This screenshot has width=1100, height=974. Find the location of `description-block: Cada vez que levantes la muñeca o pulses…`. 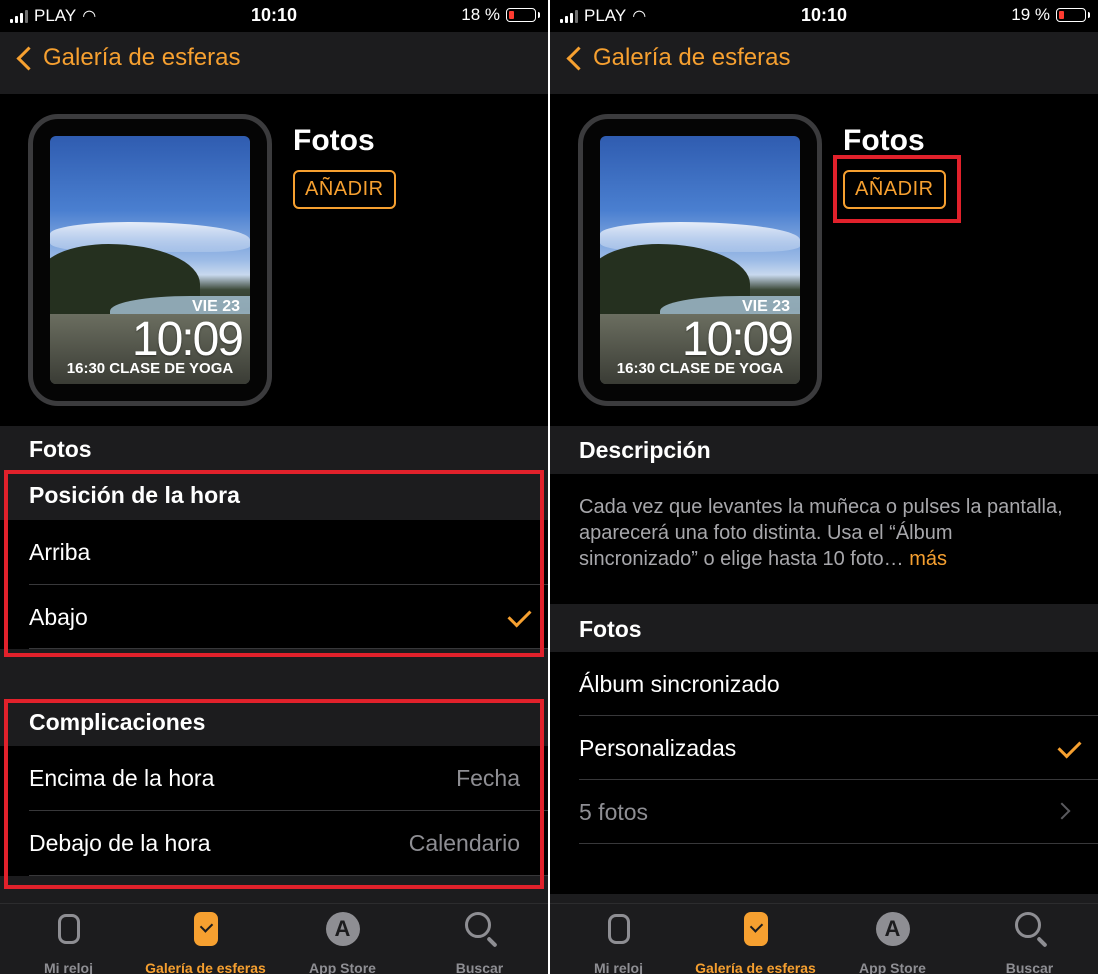

description-block: Cada vez que levantes la muñeca o pulses… is located at coordinates (824, 539).